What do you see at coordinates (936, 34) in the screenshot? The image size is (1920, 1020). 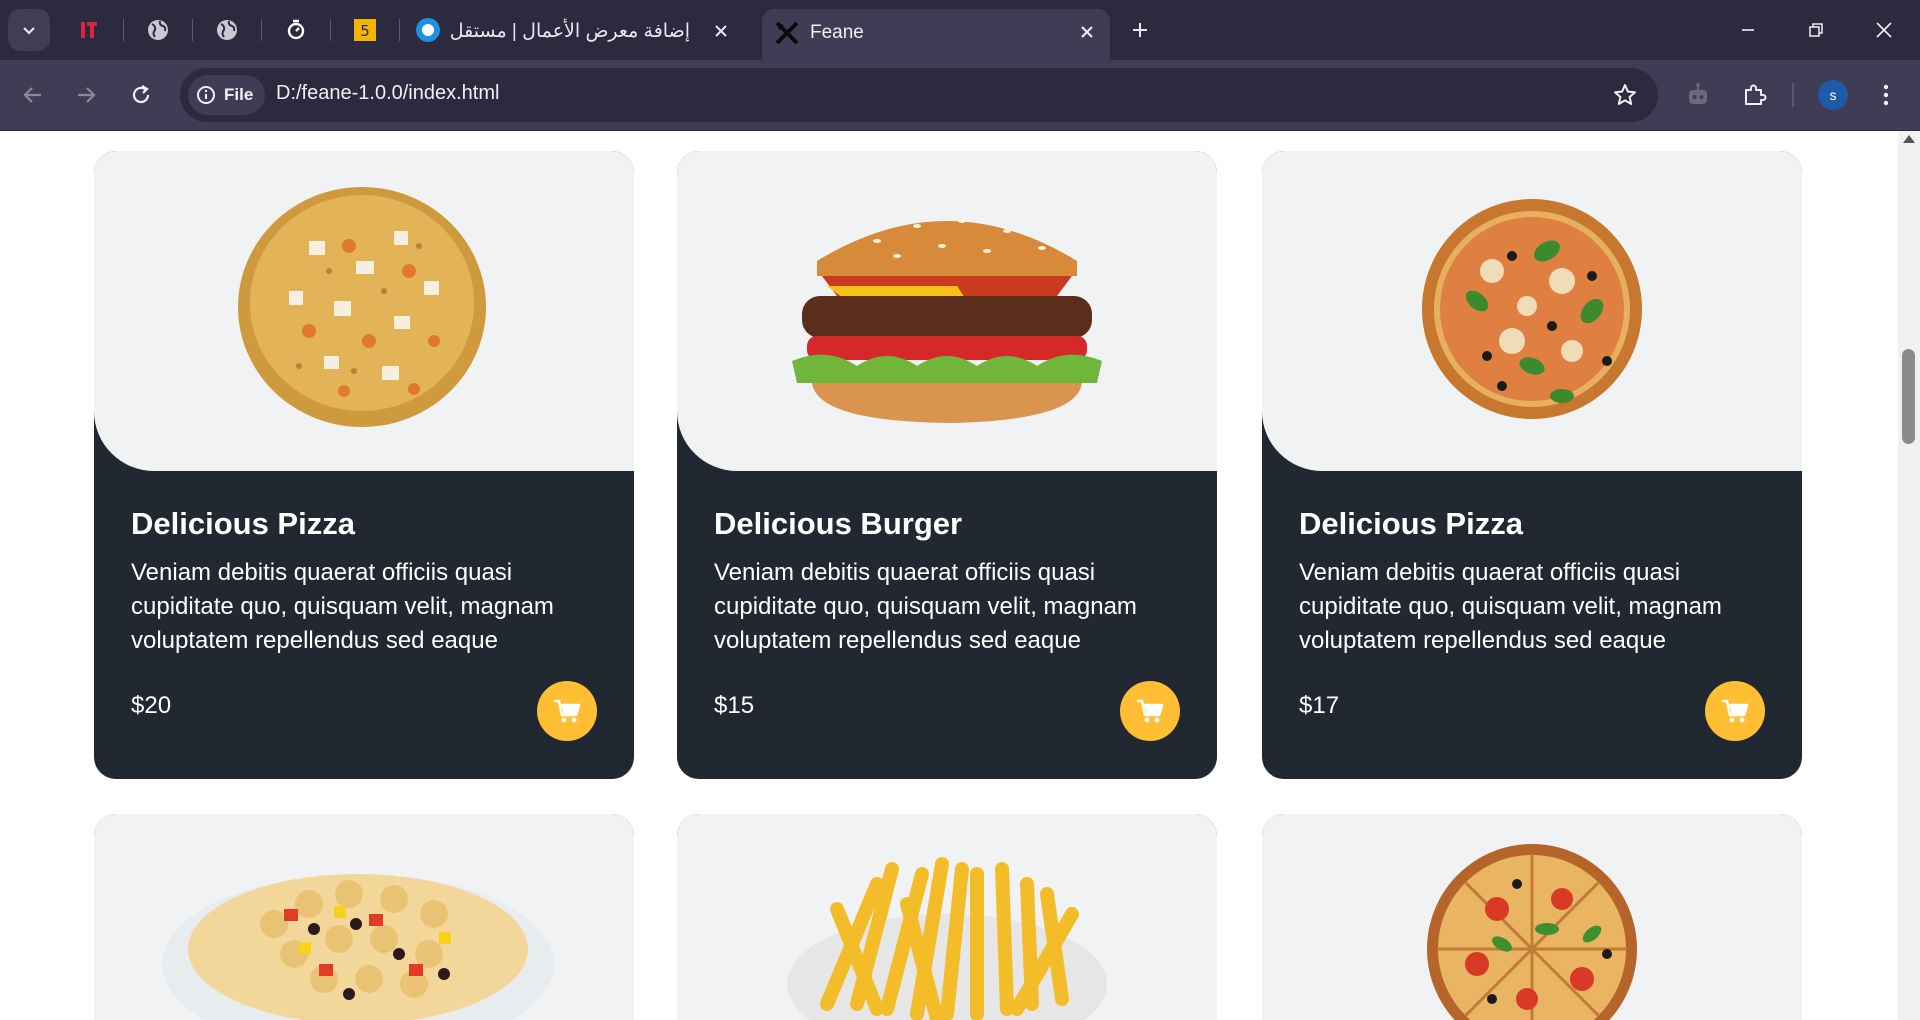 I see `tab-feane: Feane` at bounding box center [936, 34].